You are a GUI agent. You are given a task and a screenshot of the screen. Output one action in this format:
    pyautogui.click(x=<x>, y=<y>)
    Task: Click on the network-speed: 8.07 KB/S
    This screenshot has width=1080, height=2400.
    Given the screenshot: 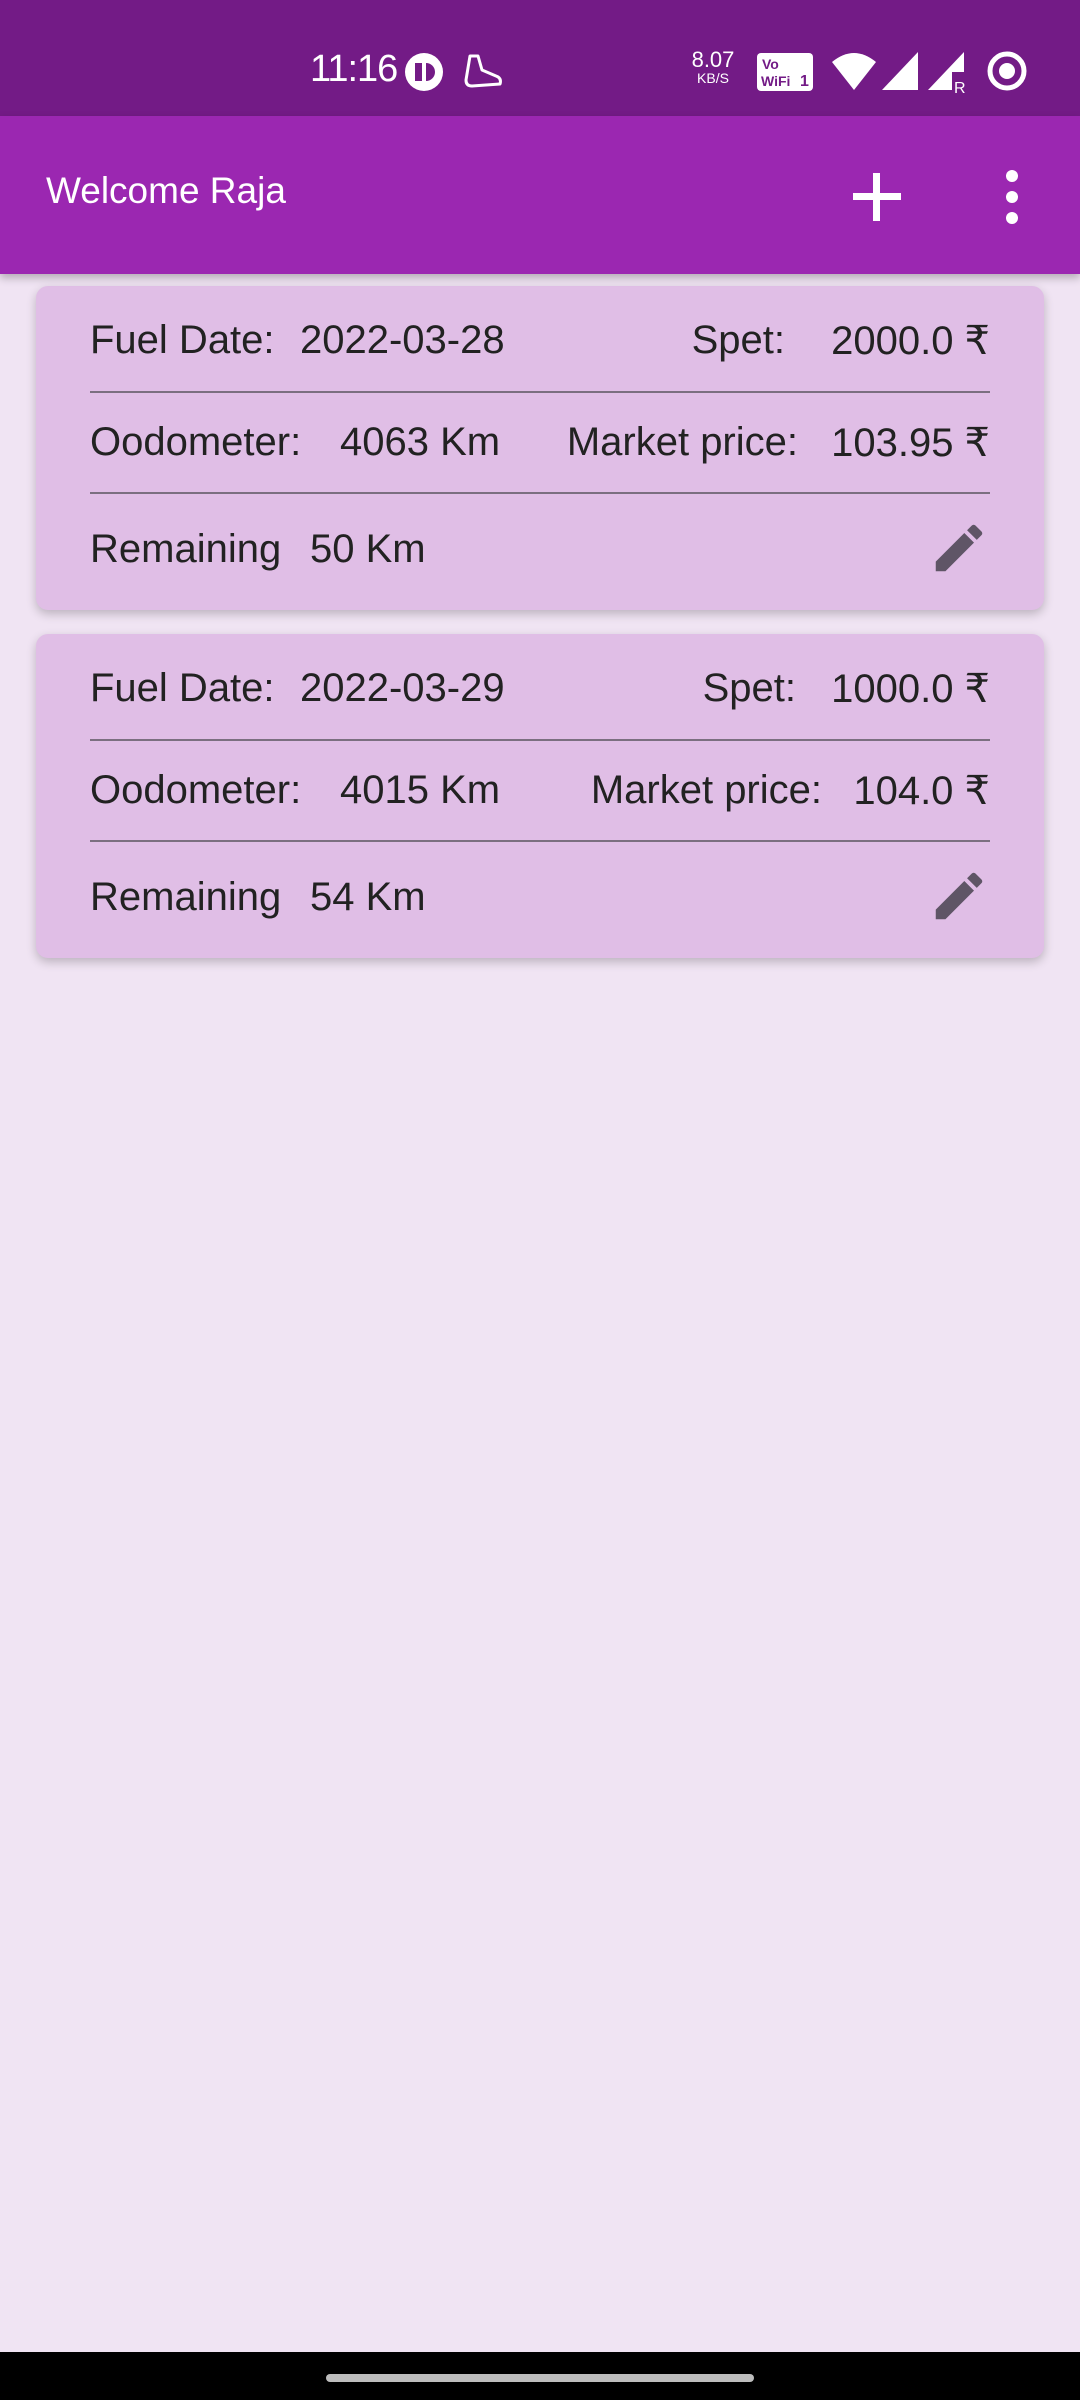 What is the action you would take?
    pyautogui.click(x=713, y=67)
    